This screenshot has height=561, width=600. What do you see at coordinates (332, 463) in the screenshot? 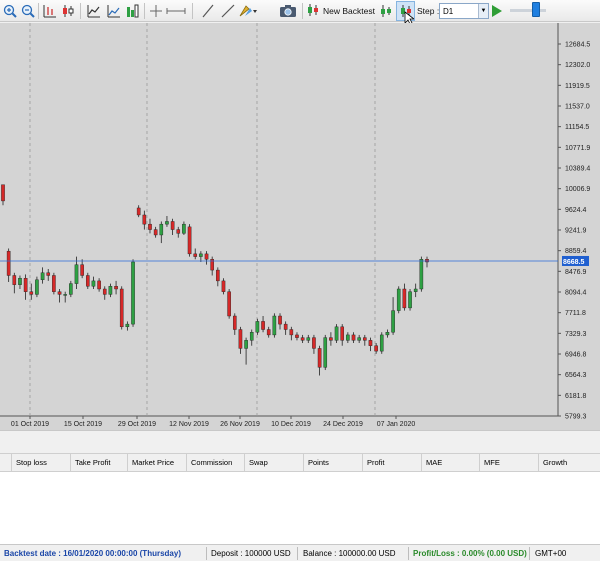
I see `col-points: Points` at bounding box center [332, 463].